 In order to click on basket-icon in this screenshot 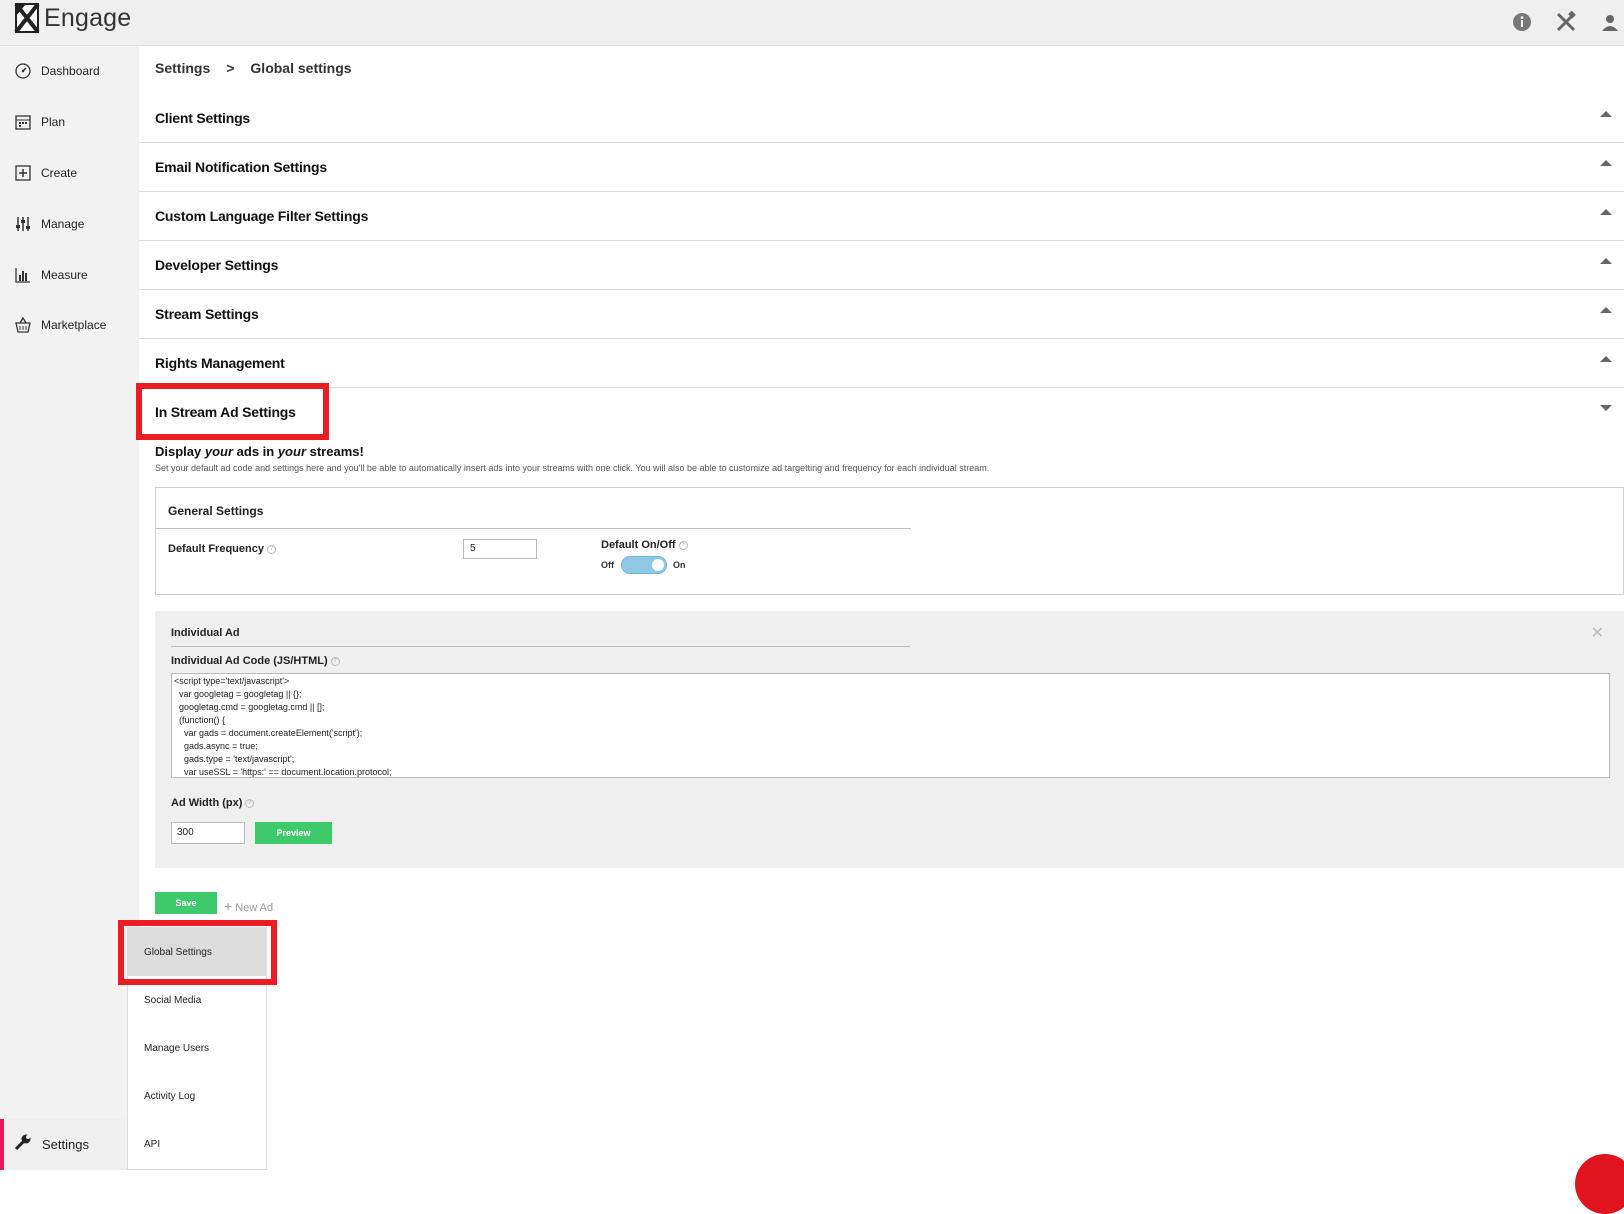, I will do `click(23, 325)`.